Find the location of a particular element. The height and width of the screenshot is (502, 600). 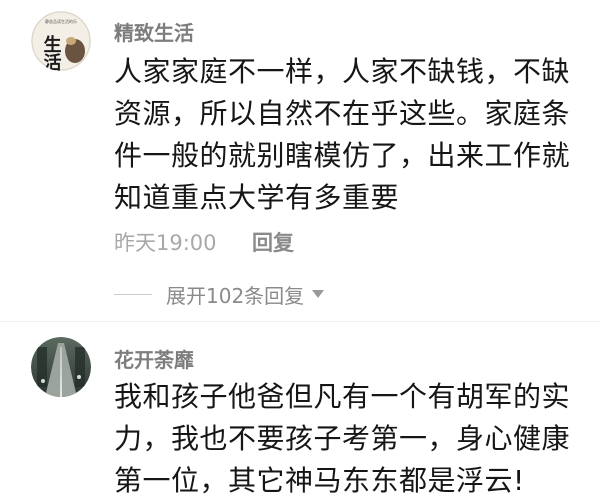

avatar is located at coordinates (61, 367).